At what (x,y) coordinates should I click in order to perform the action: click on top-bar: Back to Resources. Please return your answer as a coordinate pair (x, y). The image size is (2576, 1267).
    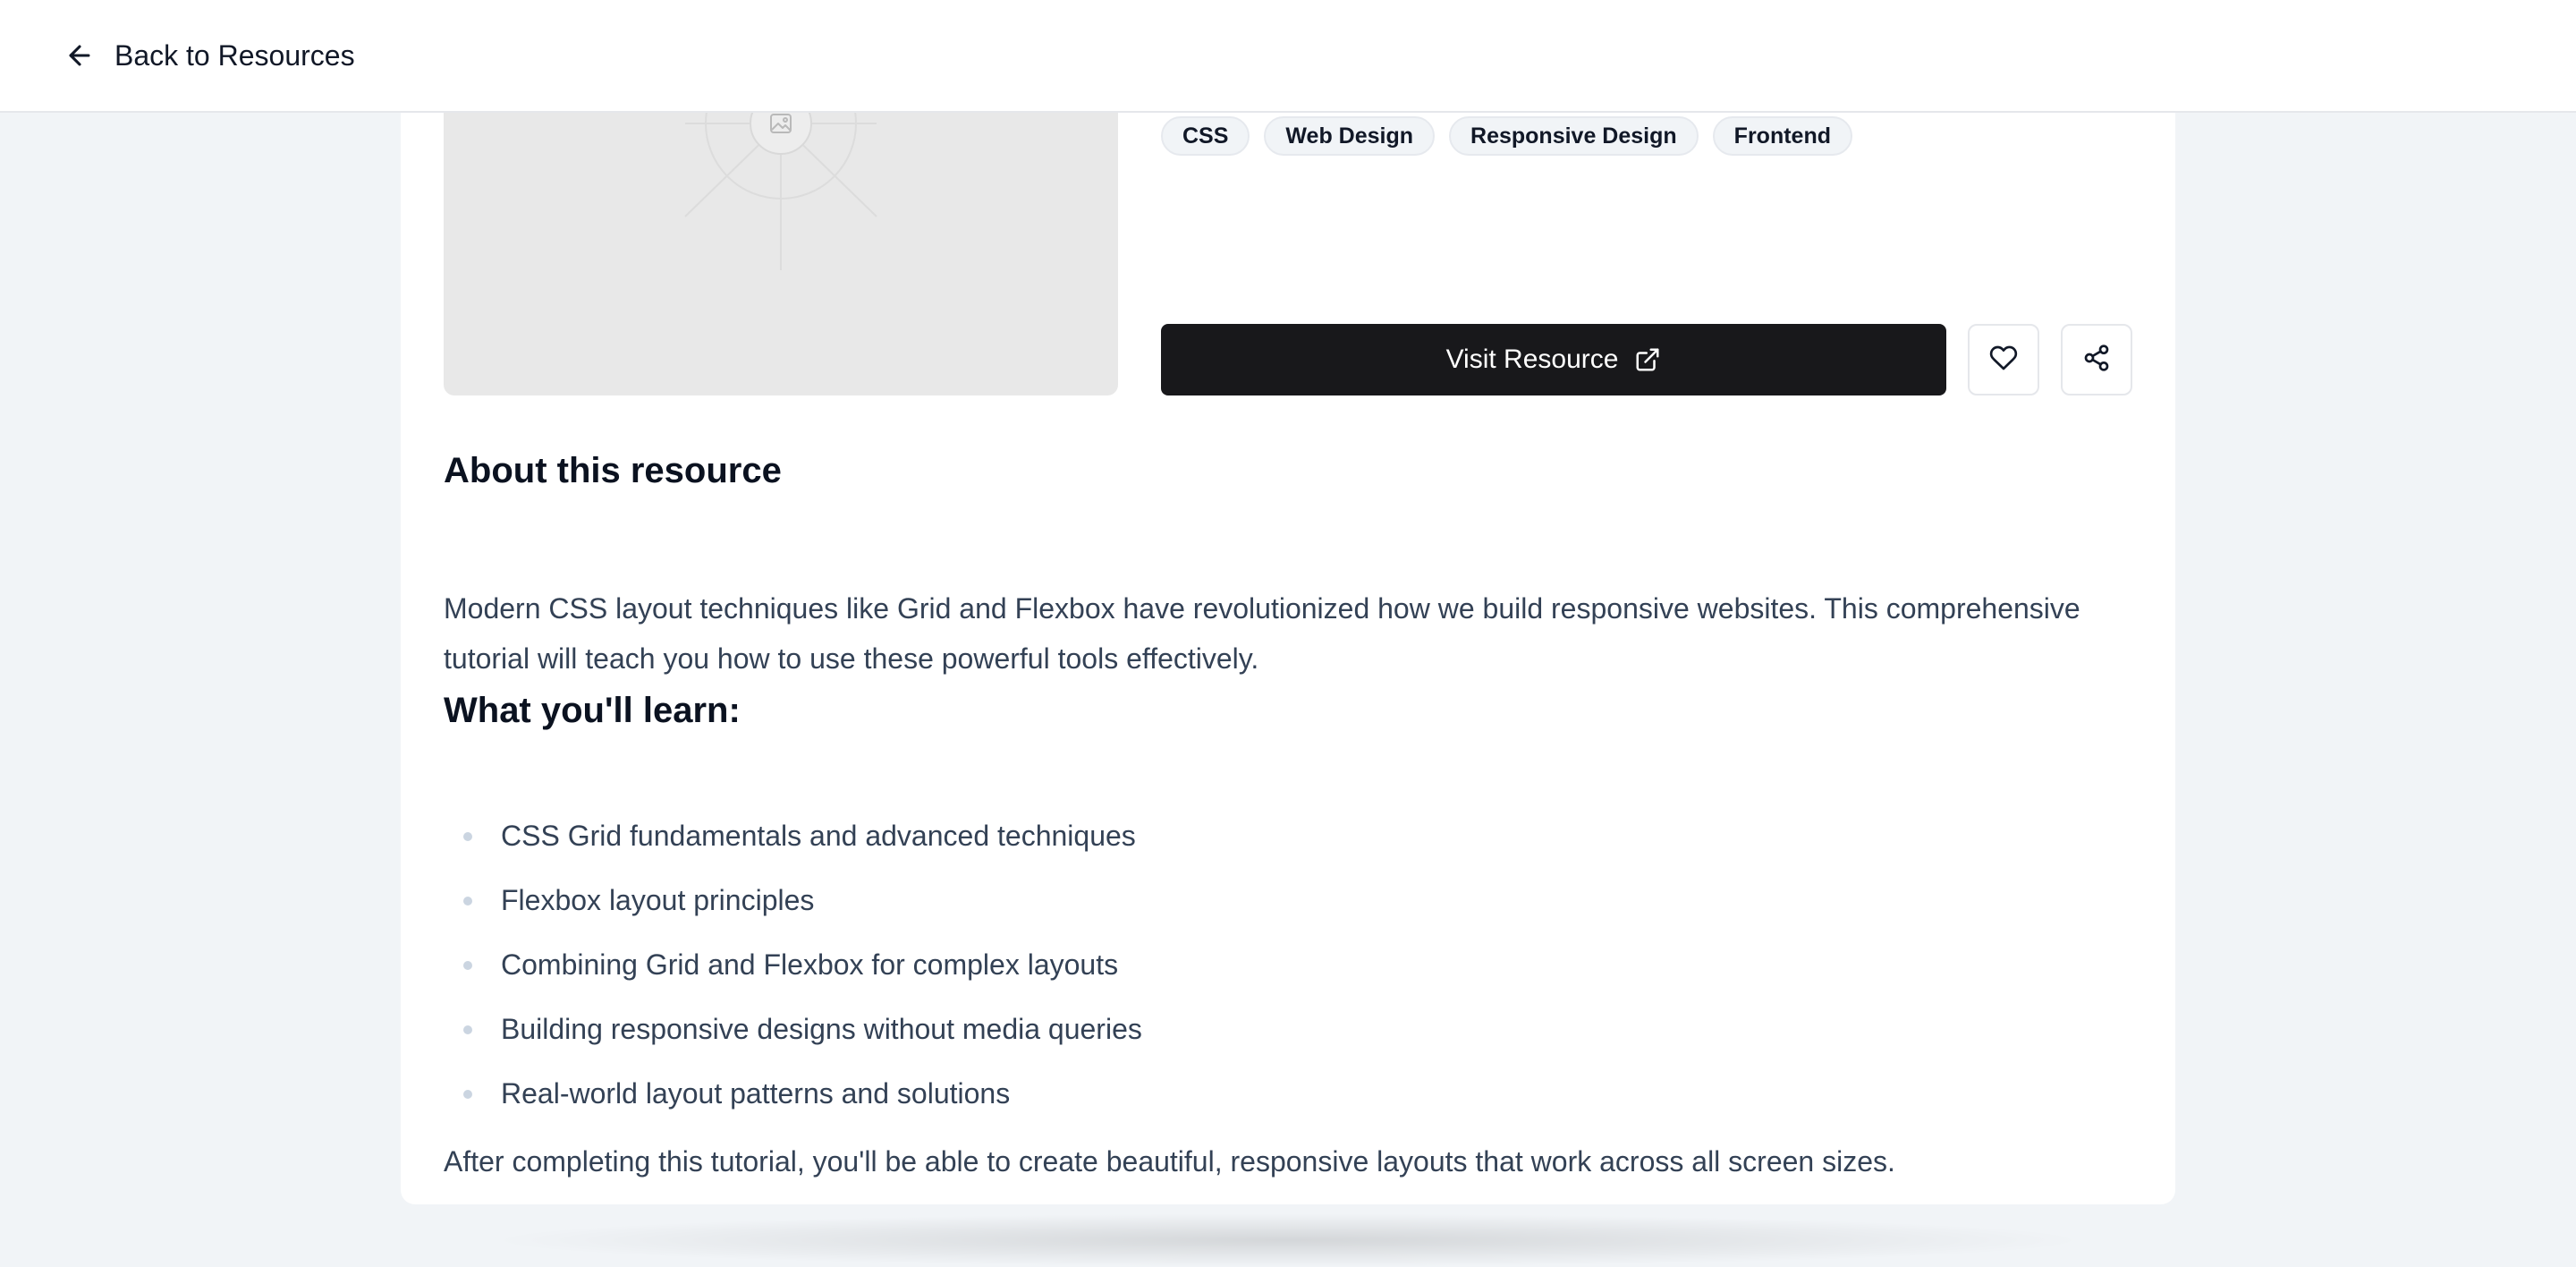
    Looking at the image, I should click on (1288, 56).